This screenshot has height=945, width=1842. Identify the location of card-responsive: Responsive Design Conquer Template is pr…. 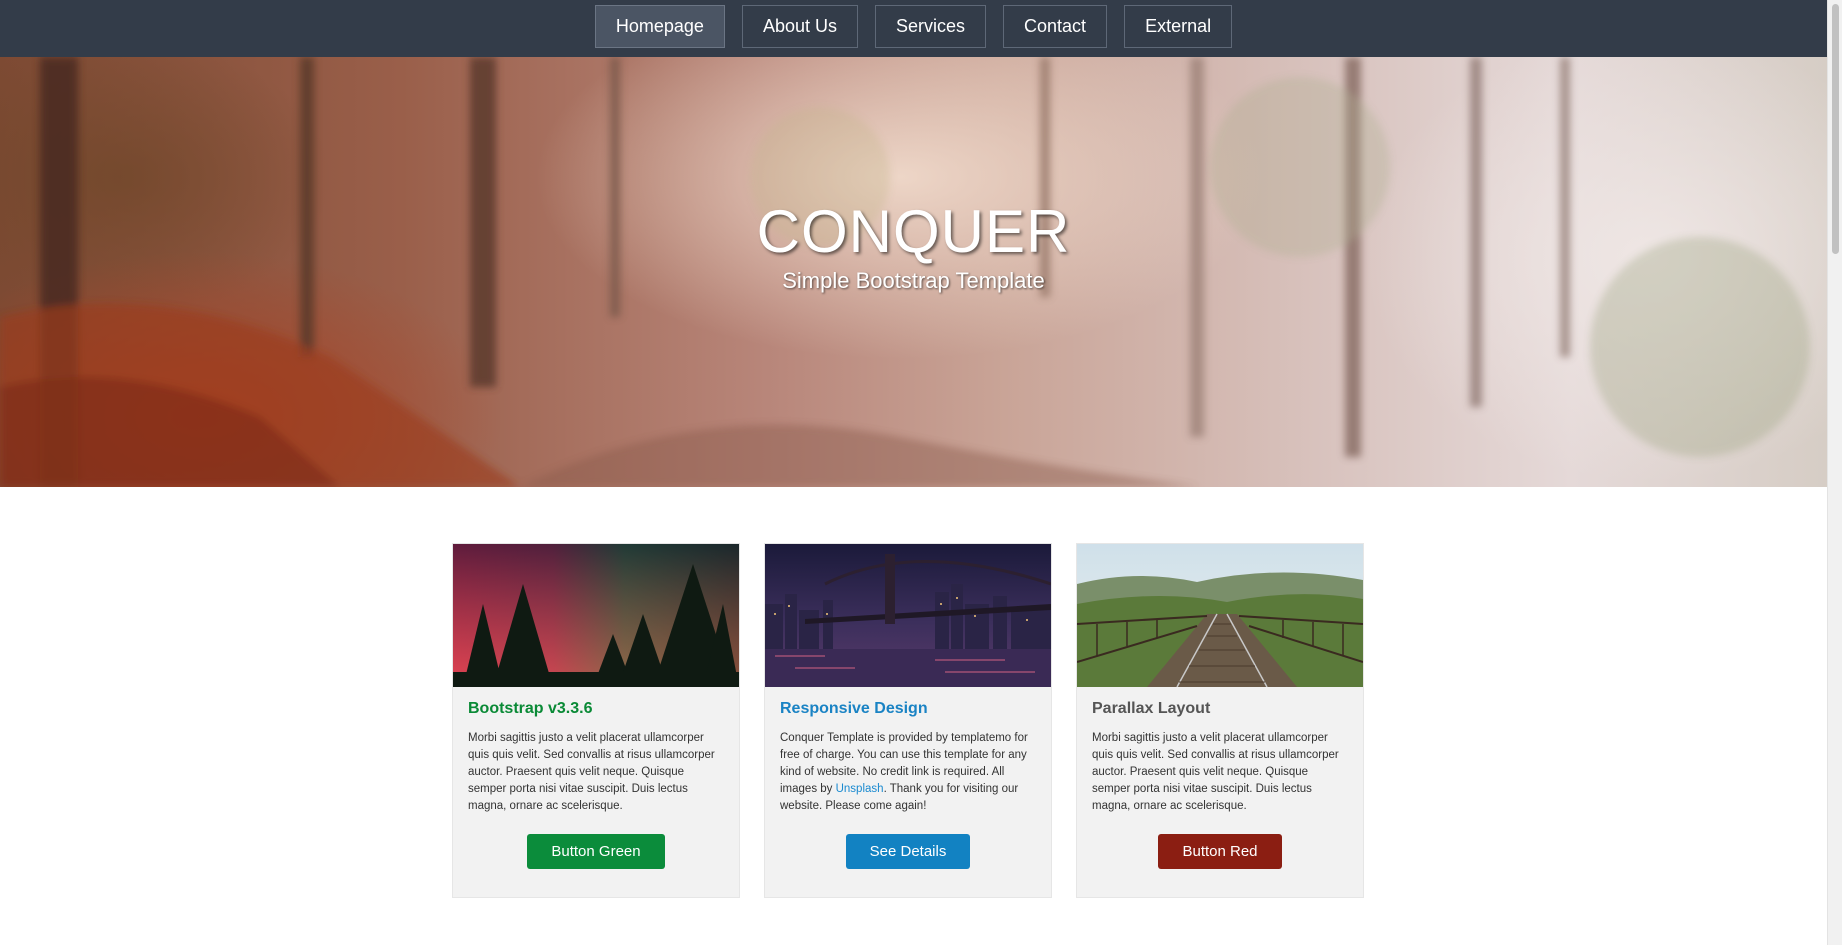
(908, 720).